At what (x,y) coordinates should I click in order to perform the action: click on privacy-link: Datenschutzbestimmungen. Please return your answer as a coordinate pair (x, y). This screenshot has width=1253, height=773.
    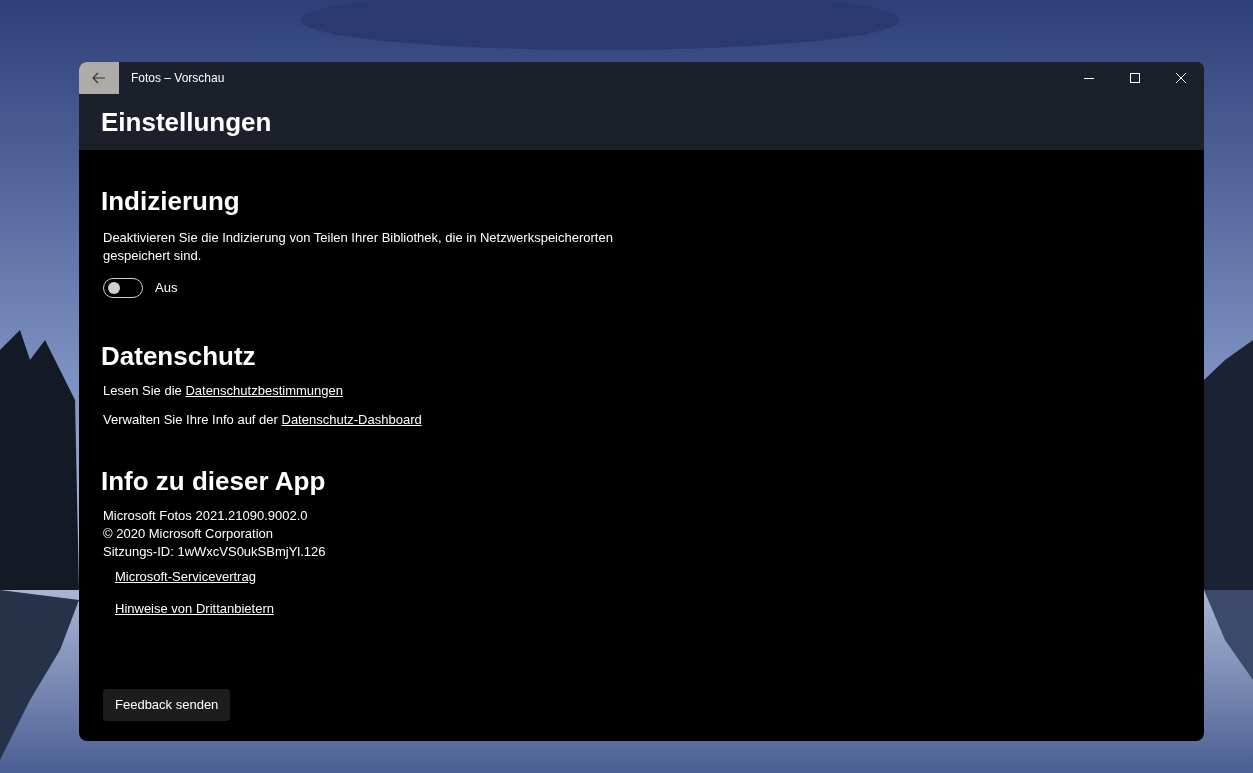
    Looking at the image, I should click on (264, 390).